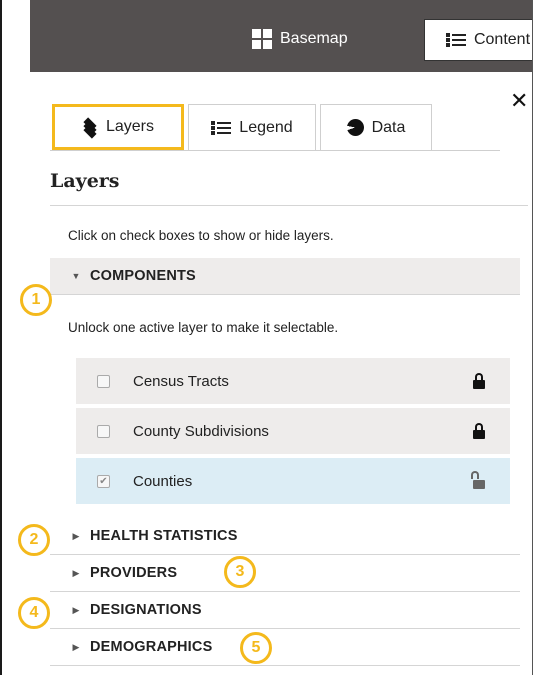  Describe the element at coordinates (502, 39) in the screenshot. I see `content-label: Content` at that location.